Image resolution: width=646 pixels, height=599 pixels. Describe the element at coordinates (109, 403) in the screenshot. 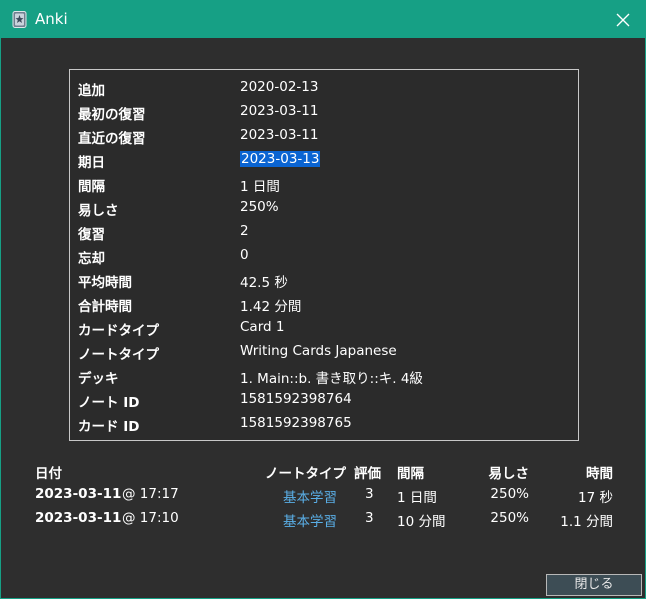

I see `info-label: ノート ID` at that location.